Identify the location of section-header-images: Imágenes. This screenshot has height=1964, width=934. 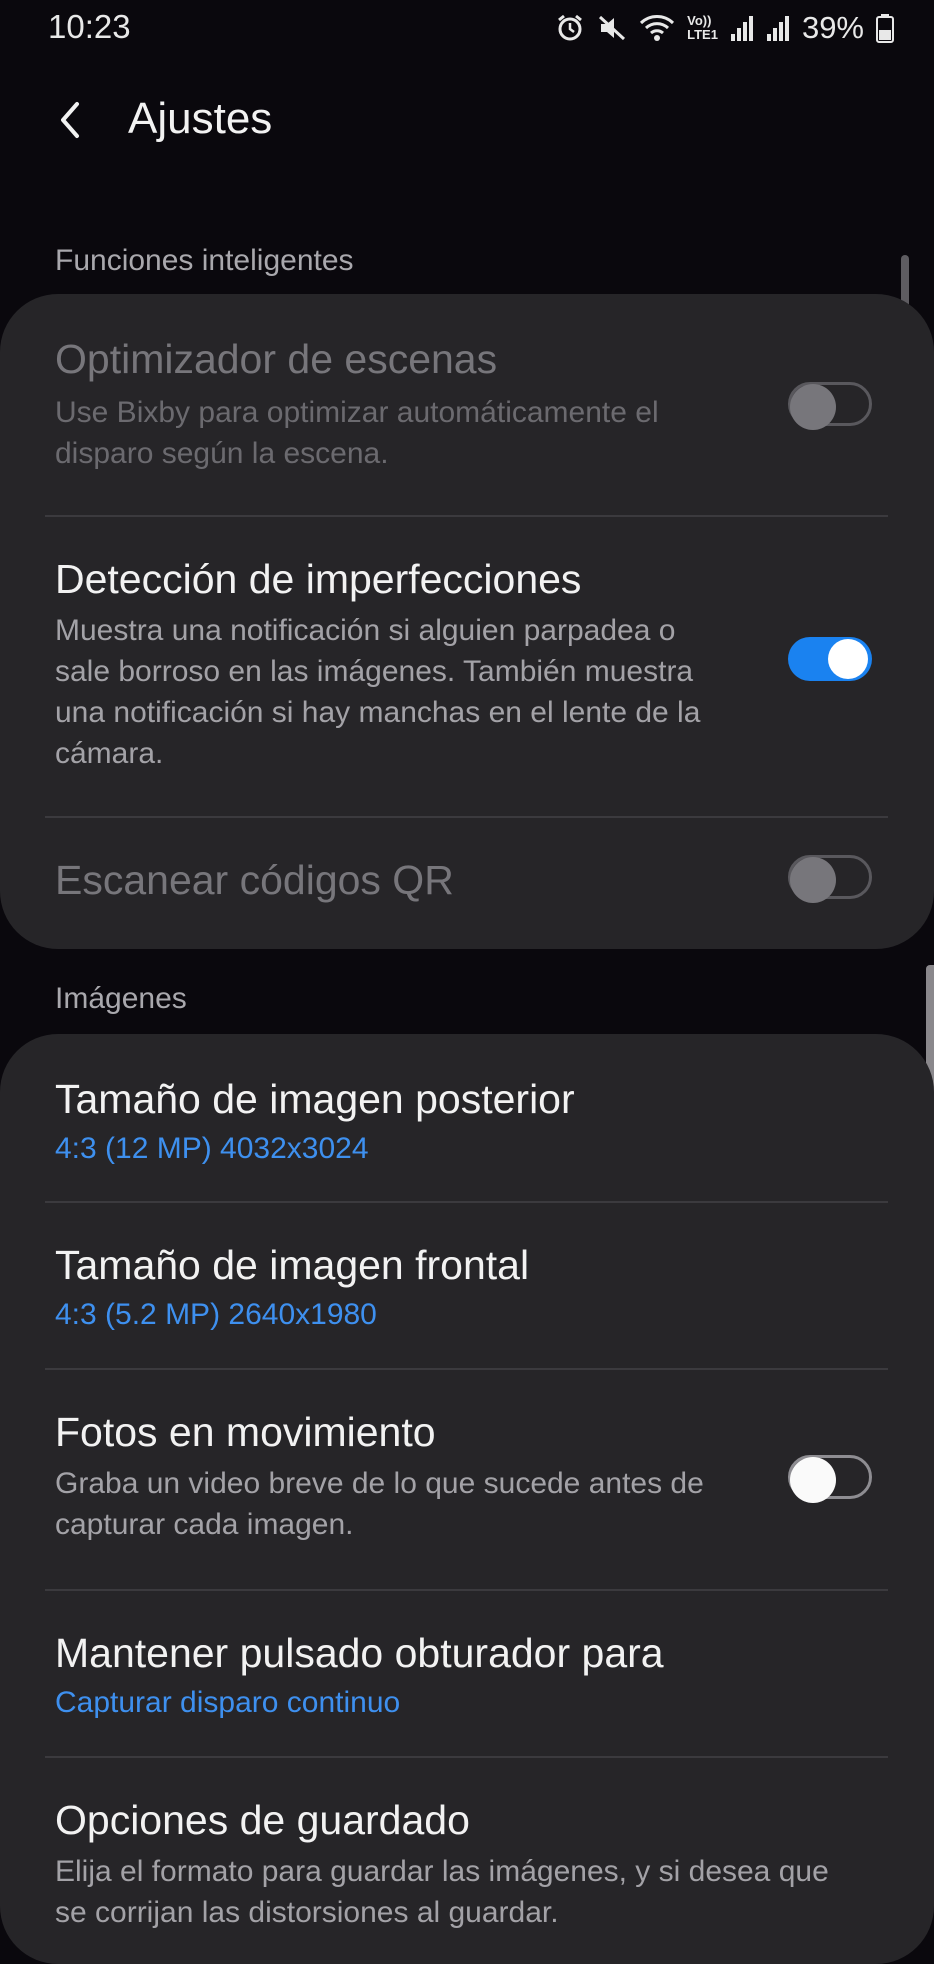
(121, 998).